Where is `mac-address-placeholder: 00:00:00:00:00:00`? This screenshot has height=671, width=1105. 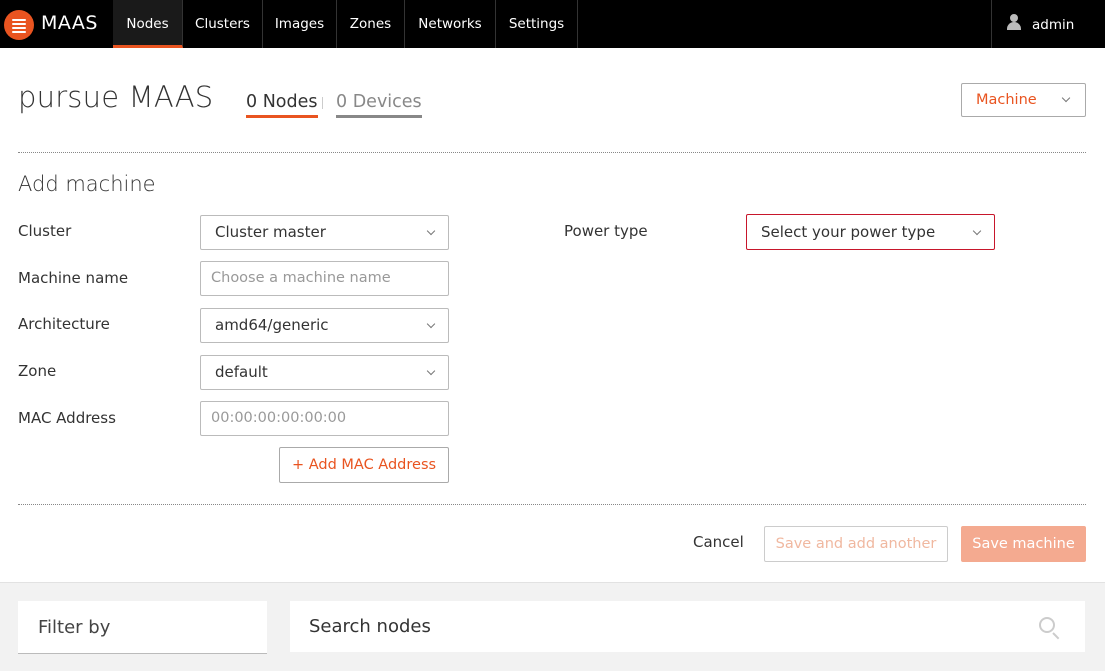
mac-address-placeholder: 00:00:00:00:00:00 is located at coordinates (279, 418).